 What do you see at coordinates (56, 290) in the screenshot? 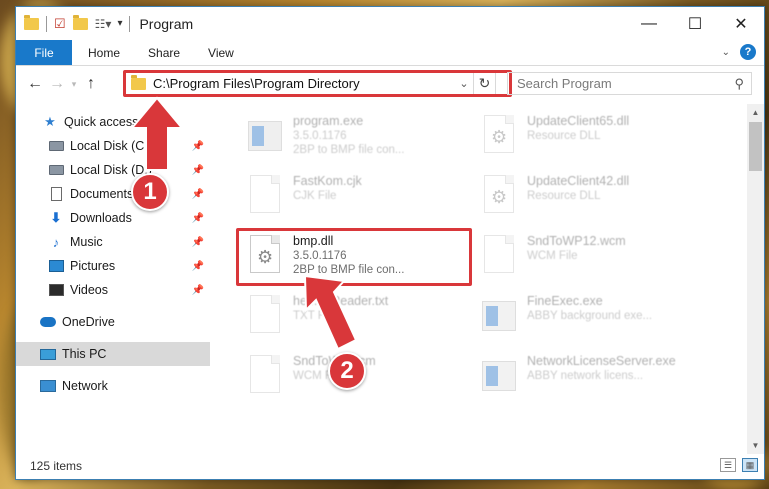
I see `videos-icon` at bounding box center [56, 290].